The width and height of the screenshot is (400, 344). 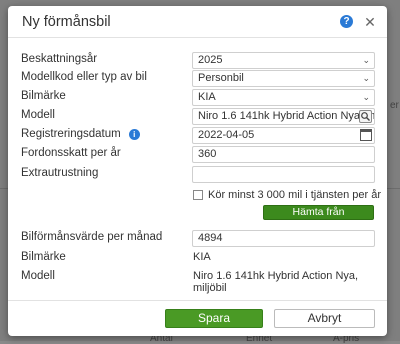 I want to click on row-vehicle-tax: Fordonsskatt per år 360, so click(x=197, y=154).